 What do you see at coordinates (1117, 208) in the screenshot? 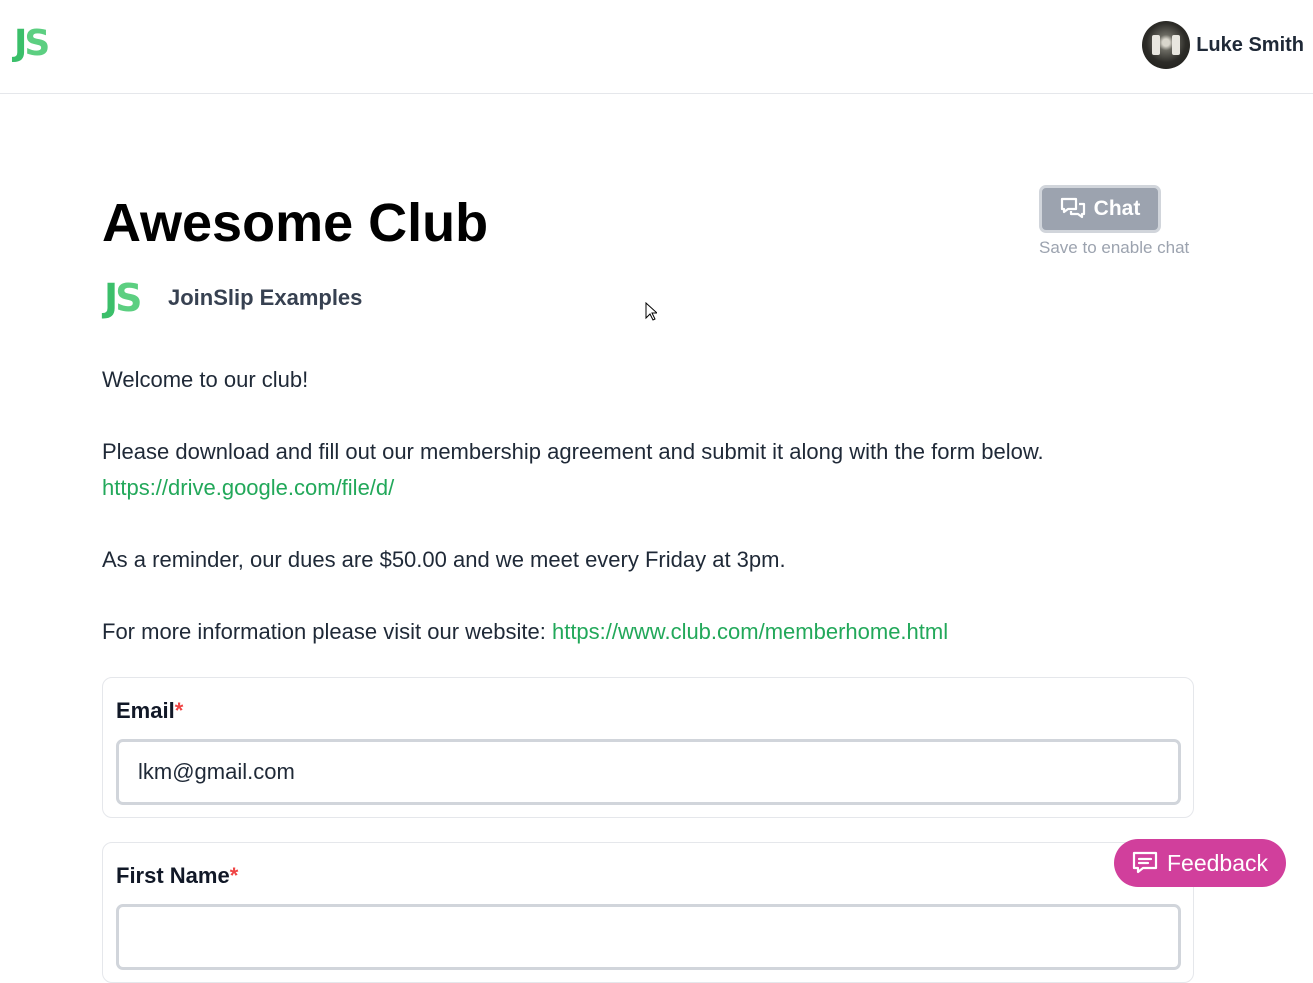
I see `chat-label: Chat` at bounding box center [1117, 208].